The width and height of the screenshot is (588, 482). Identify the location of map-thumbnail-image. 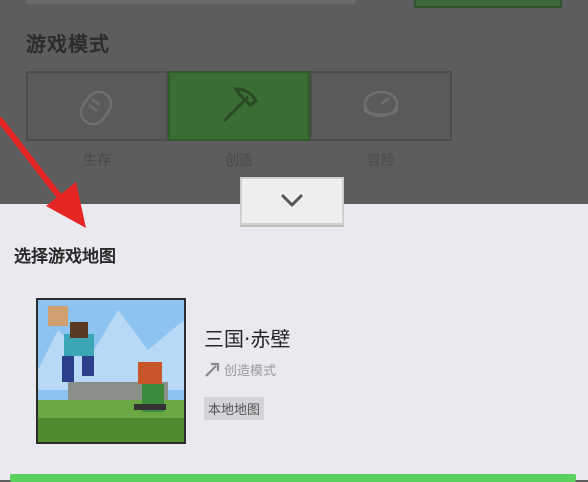
(111, 371).